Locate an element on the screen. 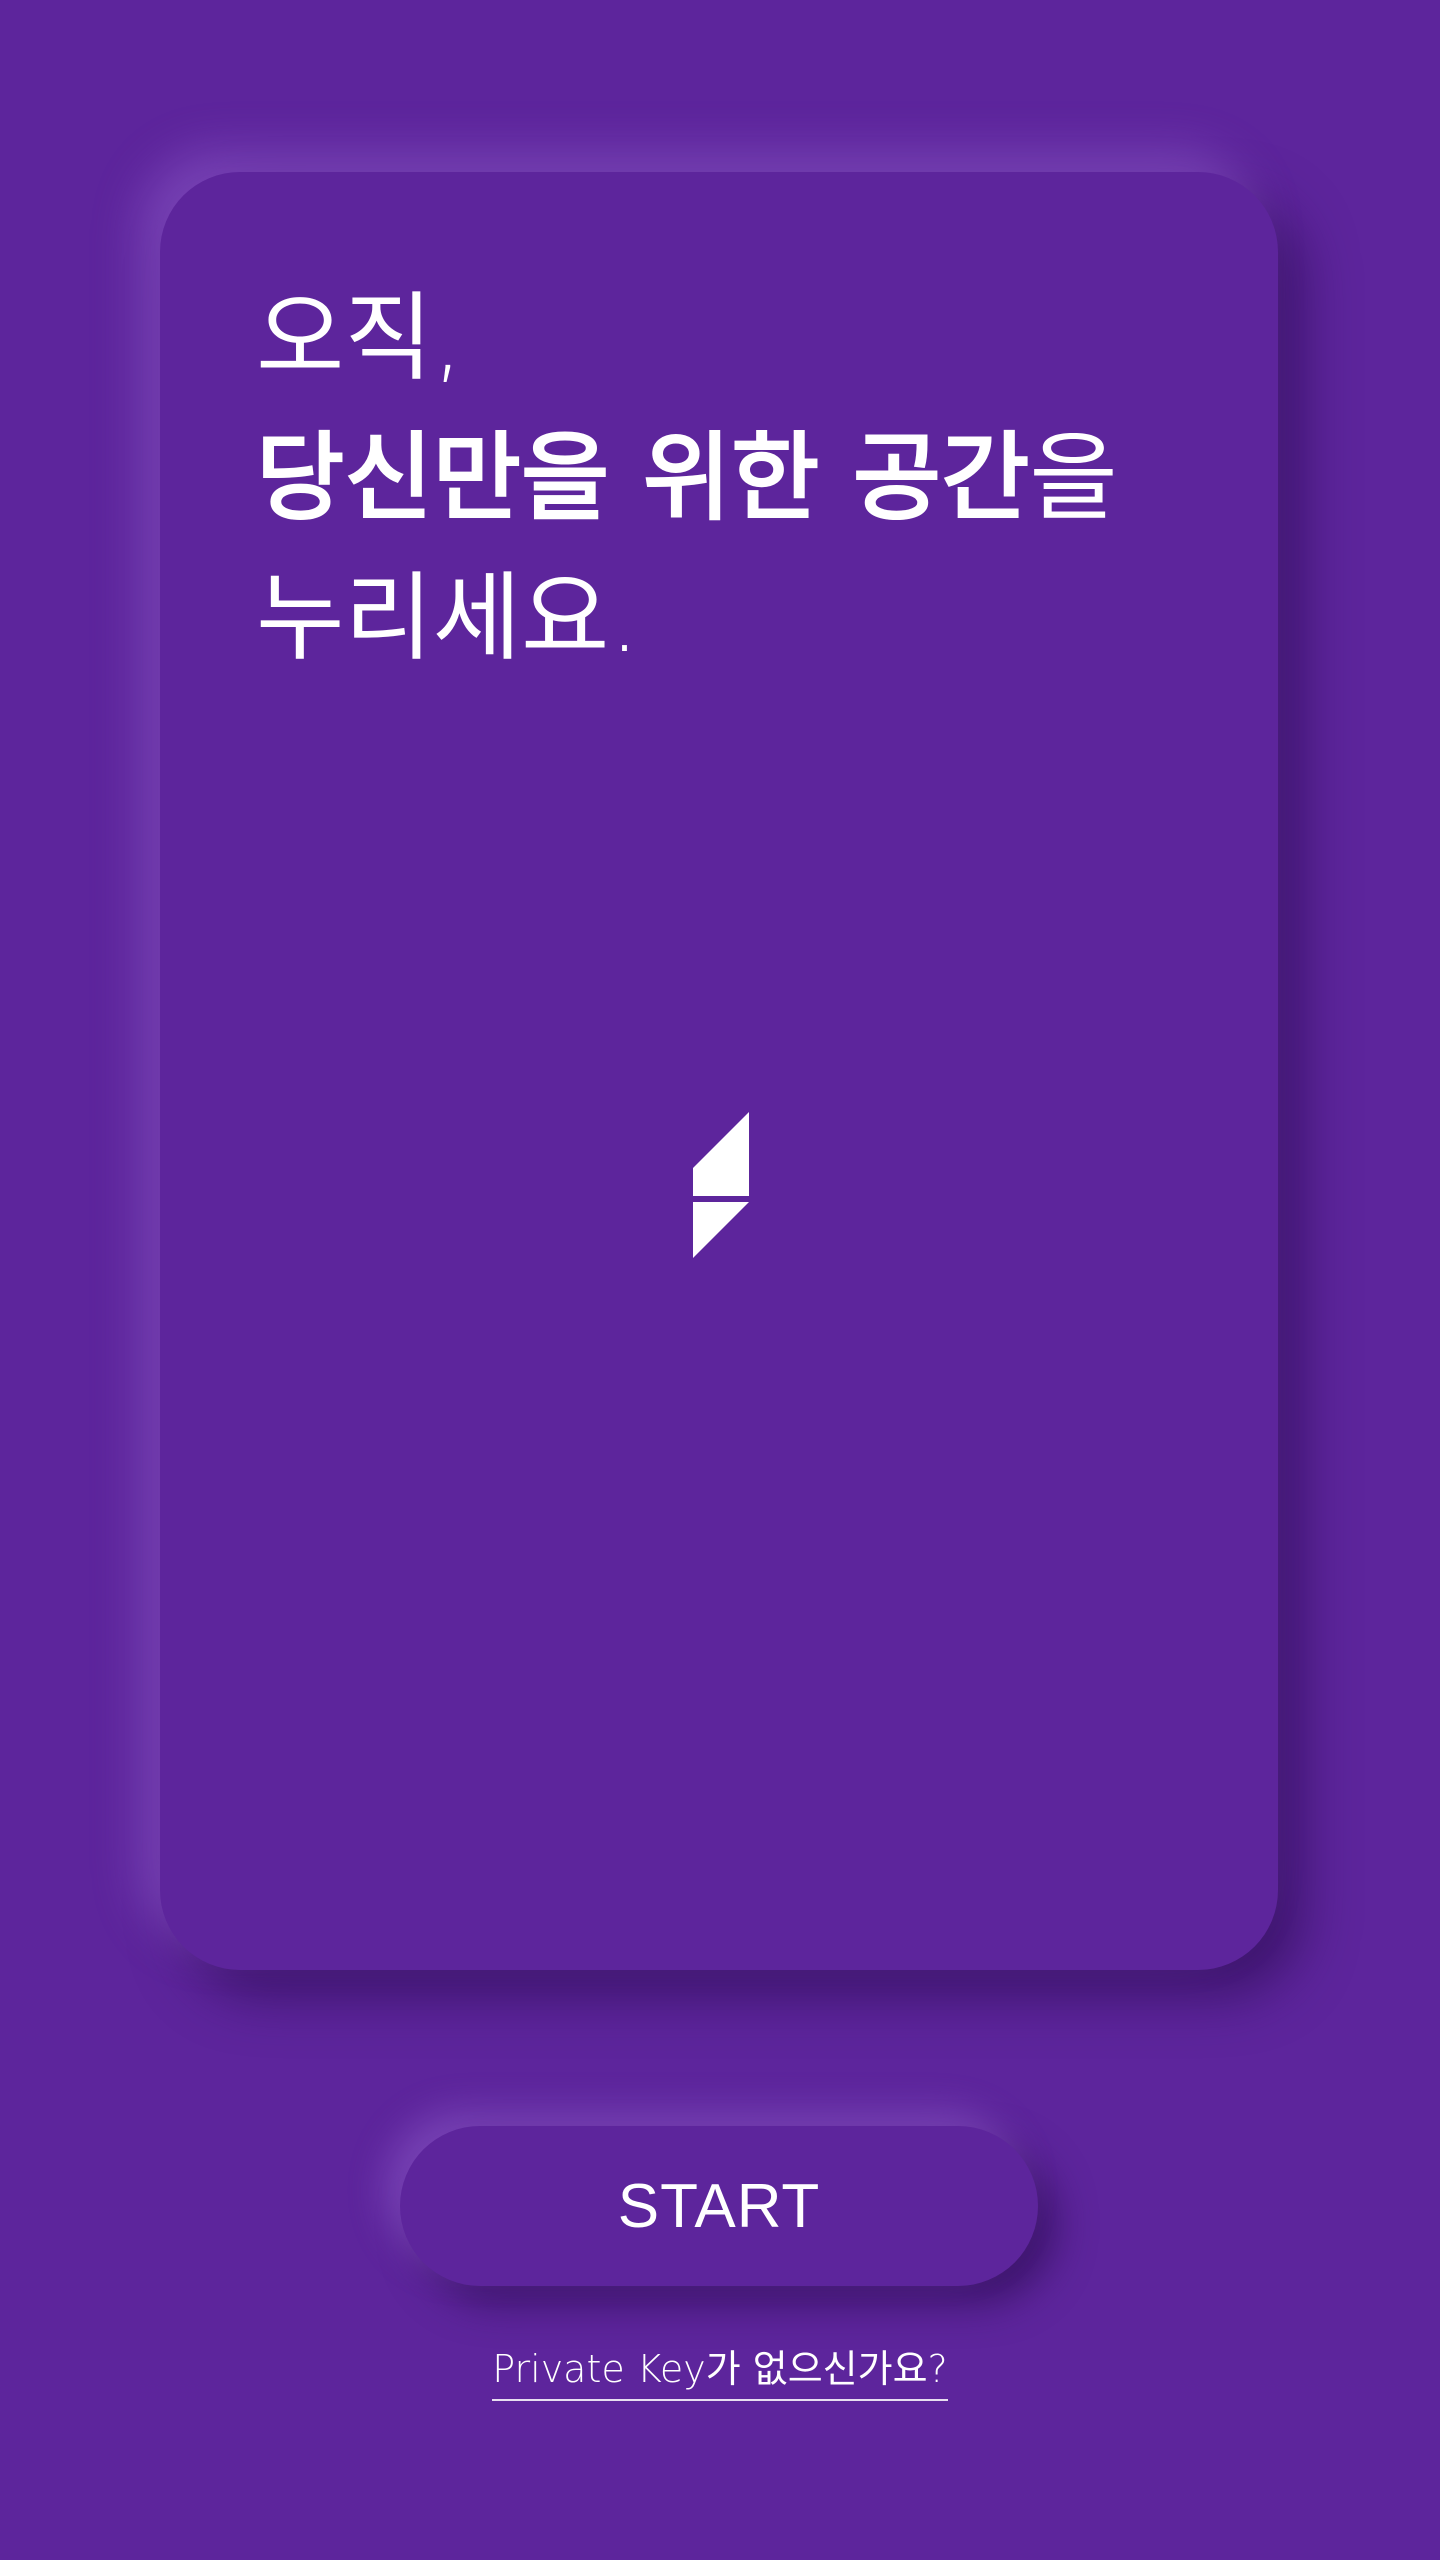 The width and height of the screenshot is (1440, 2560). no-private-key-link-container: Private Key가 없으신가요? is located at coordinates (720, 2369).